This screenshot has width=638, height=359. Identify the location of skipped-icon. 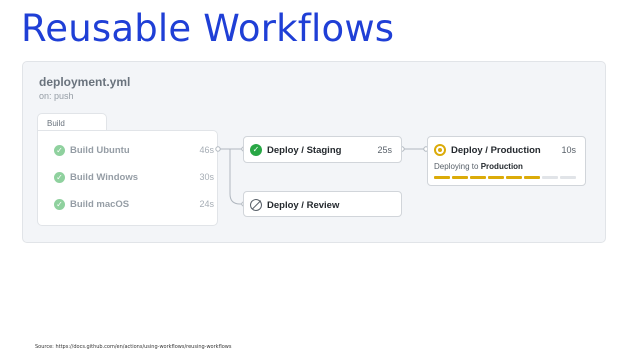
(256, 205).